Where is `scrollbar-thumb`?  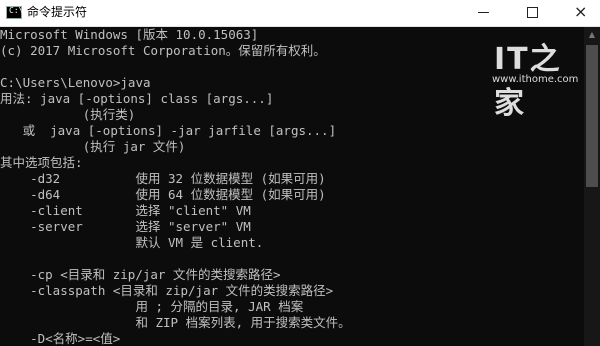 scrollbar-thumb is located at coordinates (592, 116).